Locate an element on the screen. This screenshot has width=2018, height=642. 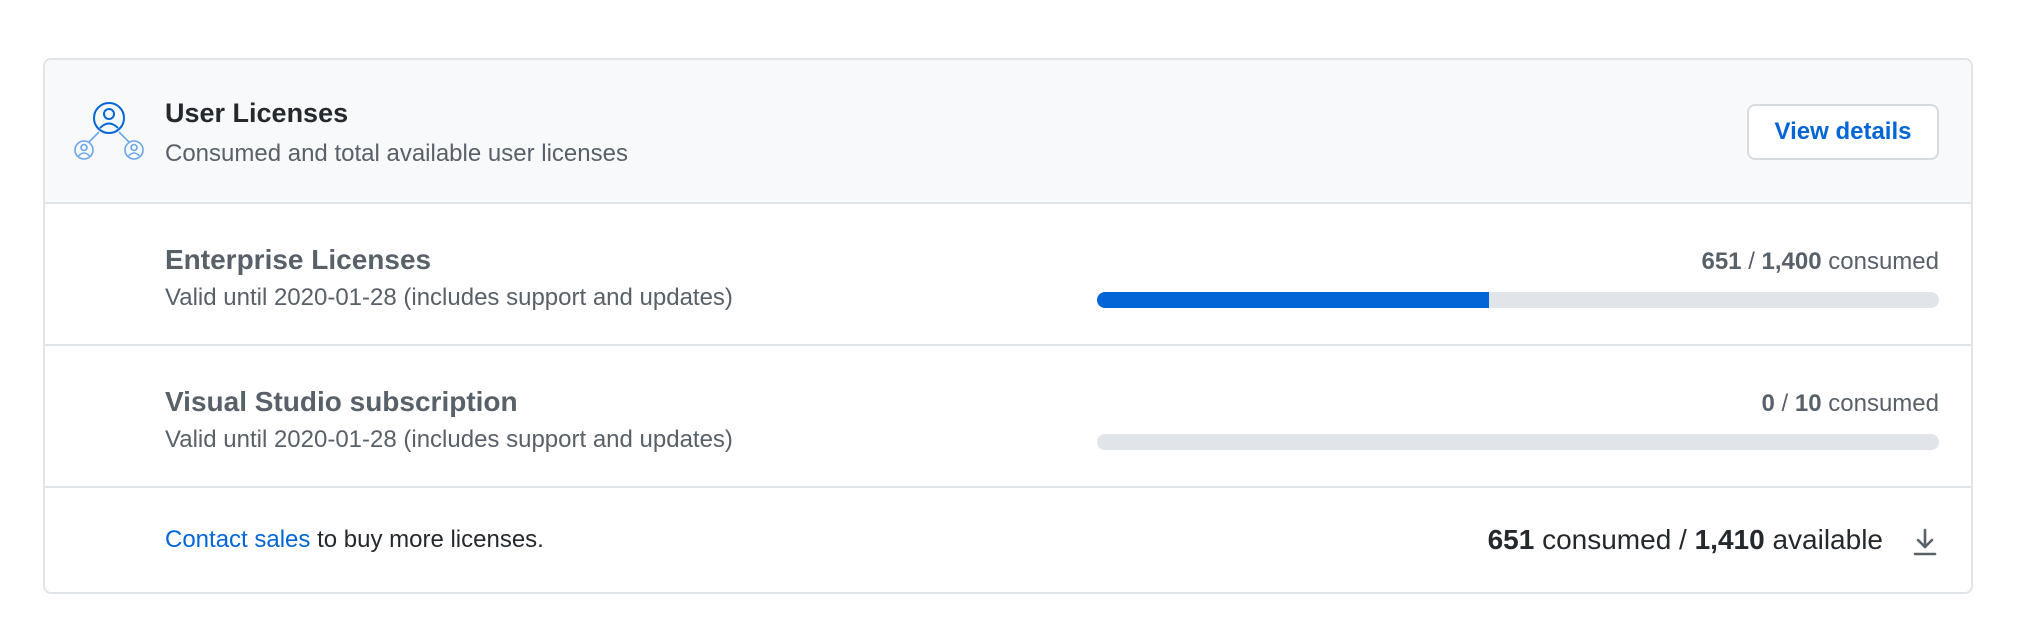
progress-fill is located at coordinates (1293, 300).